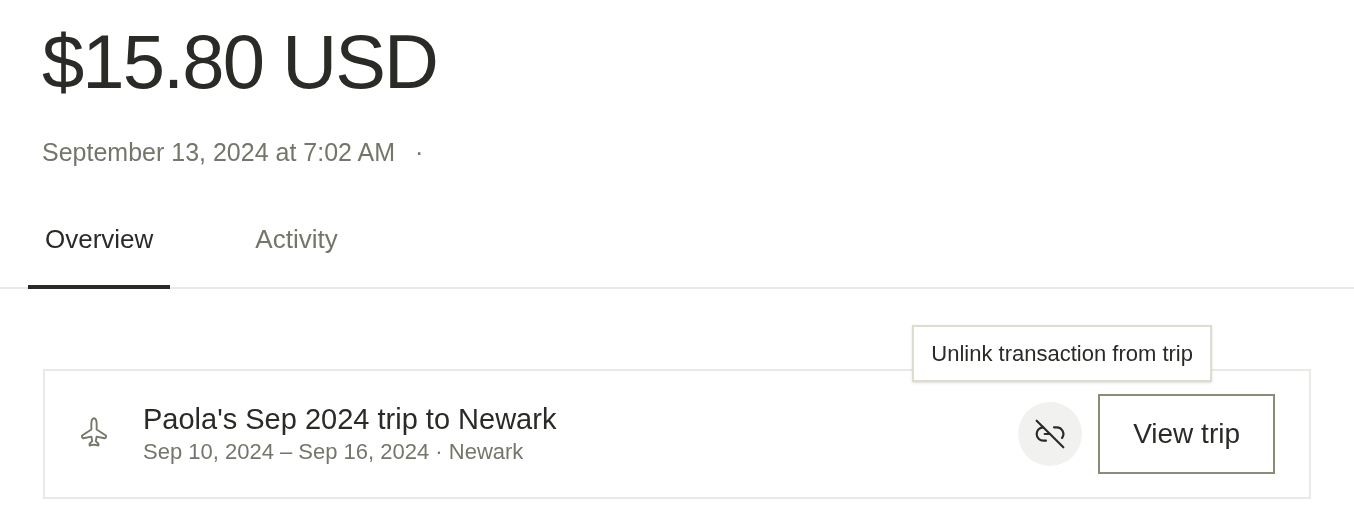 The width and height of the screenshot is (1354, 522). I want to click on tab: Overview, so click(99, 254).